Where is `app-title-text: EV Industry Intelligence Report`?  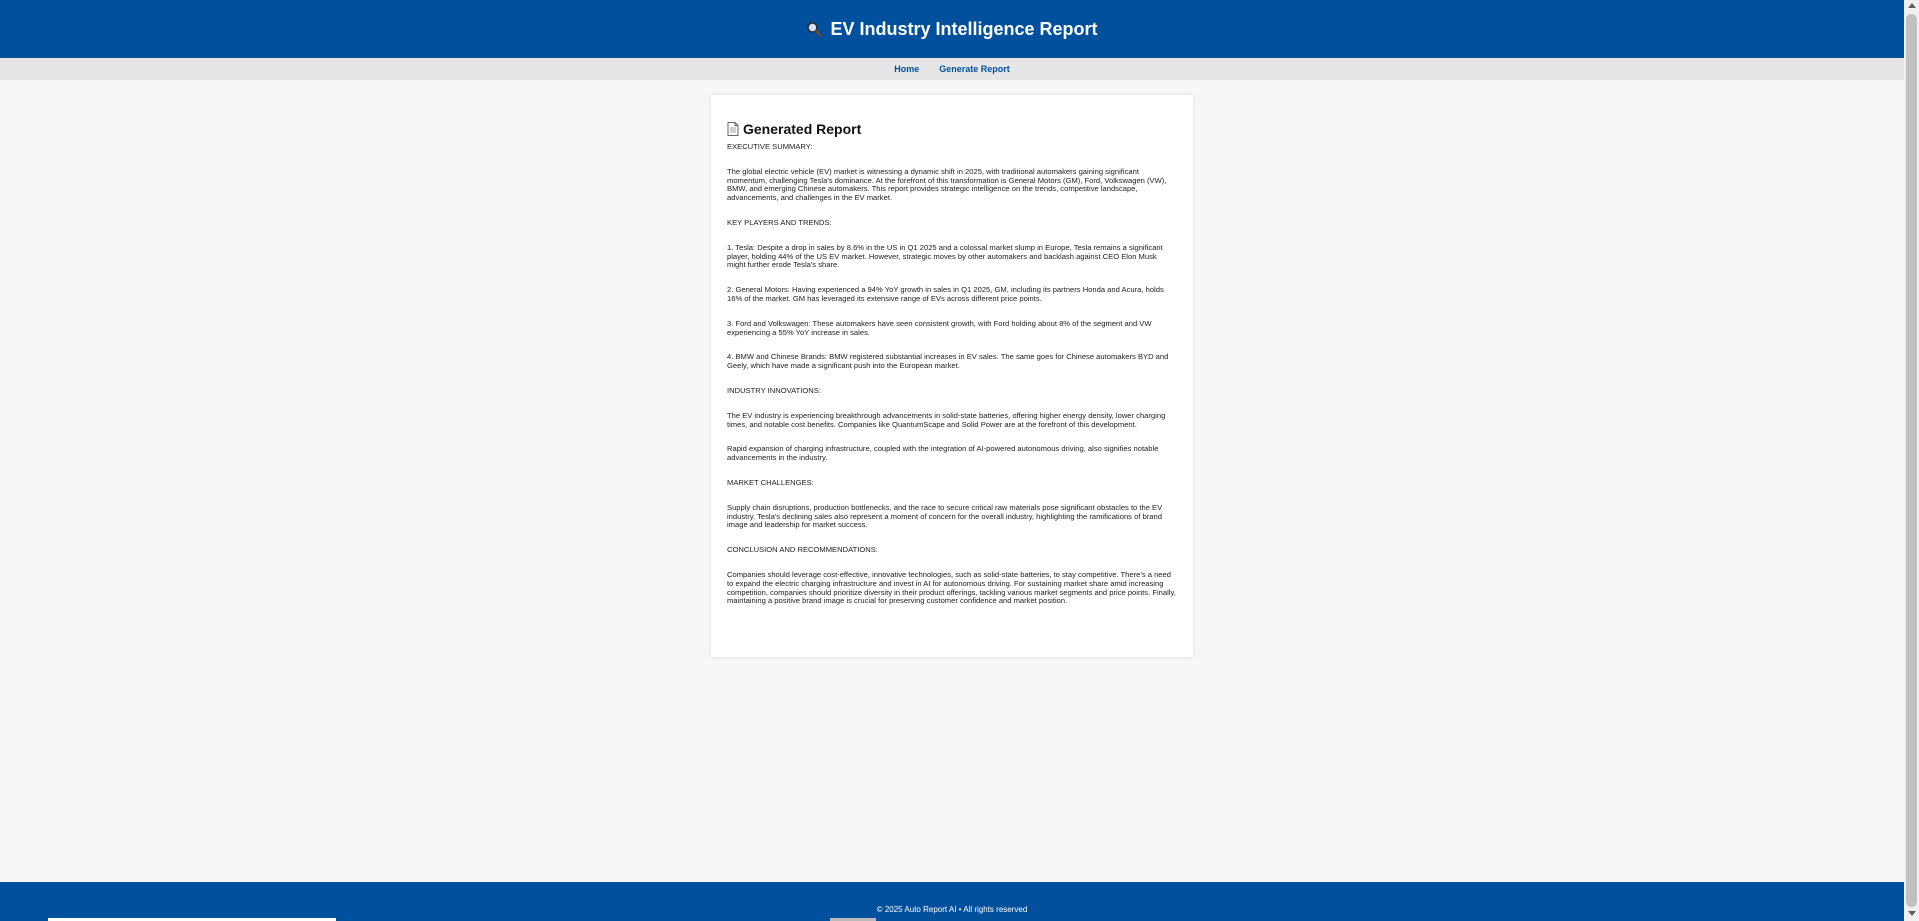
app-title-text: EV Industry Intelligence Report is located at coordinates (964, 28).